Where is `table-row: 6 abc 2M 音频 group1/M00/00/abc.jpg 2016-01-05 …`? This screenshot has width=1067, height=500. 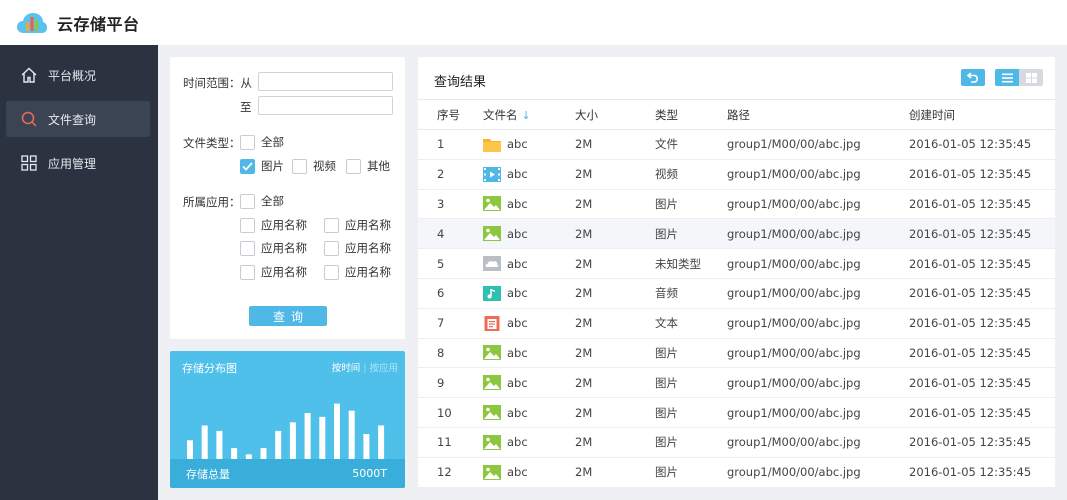 table-row: 6 abc 2M 音频 group1/M00/00/abc.jpg 2016-01-05 … is located at coordinates (736, 293).